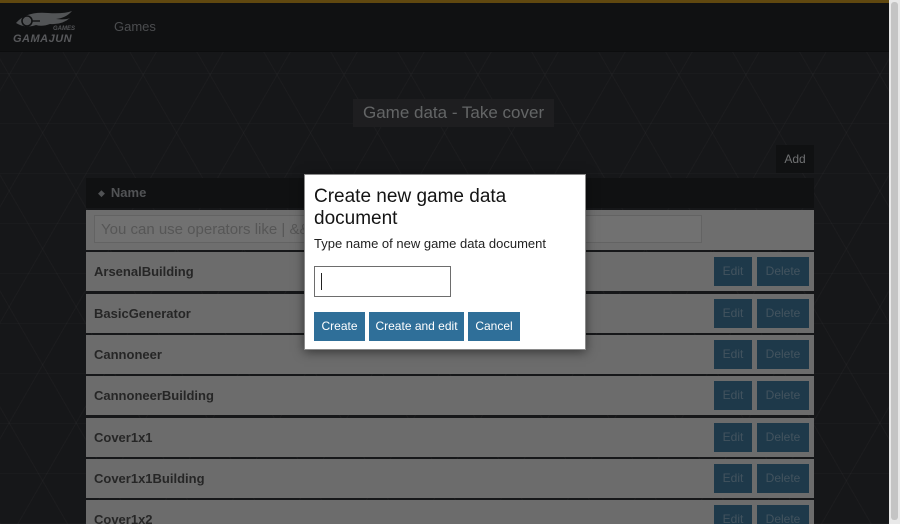  I want to click on cancel-button: Cancel, so click(494, 326).